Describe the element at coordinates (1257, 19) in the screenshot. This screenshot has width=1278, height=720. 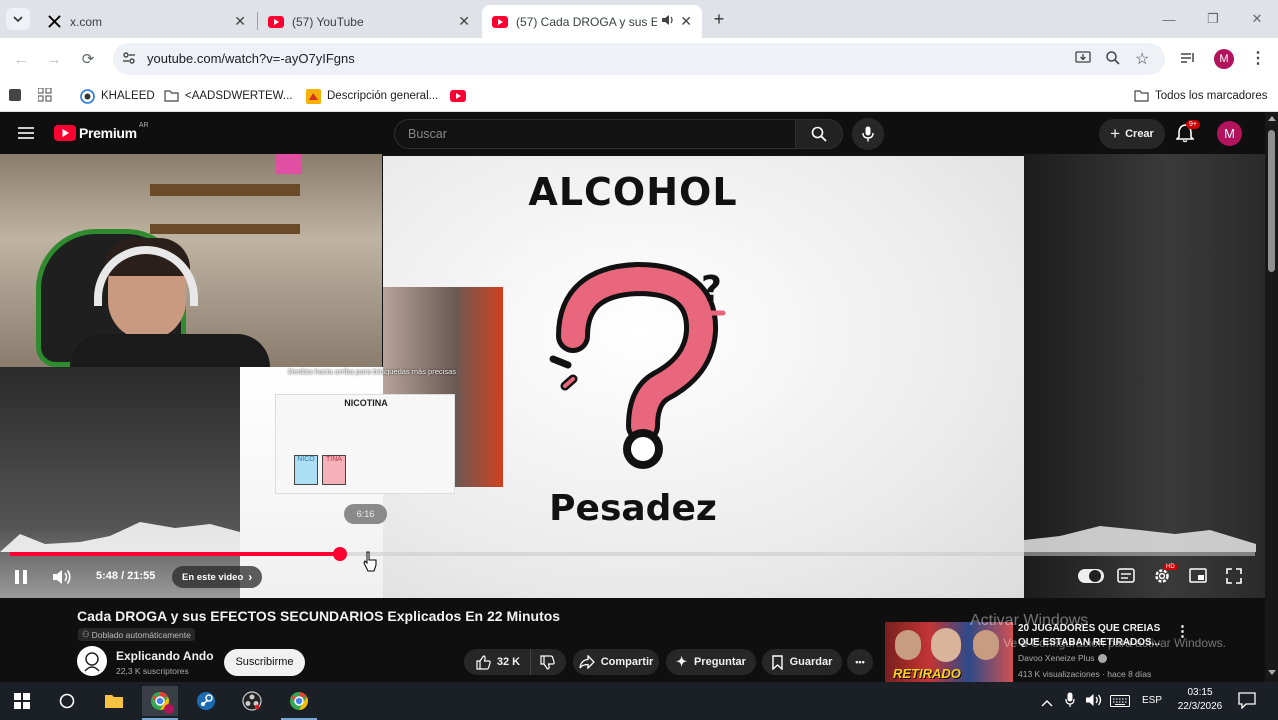
I see `close-window-button: ✕` at that location.